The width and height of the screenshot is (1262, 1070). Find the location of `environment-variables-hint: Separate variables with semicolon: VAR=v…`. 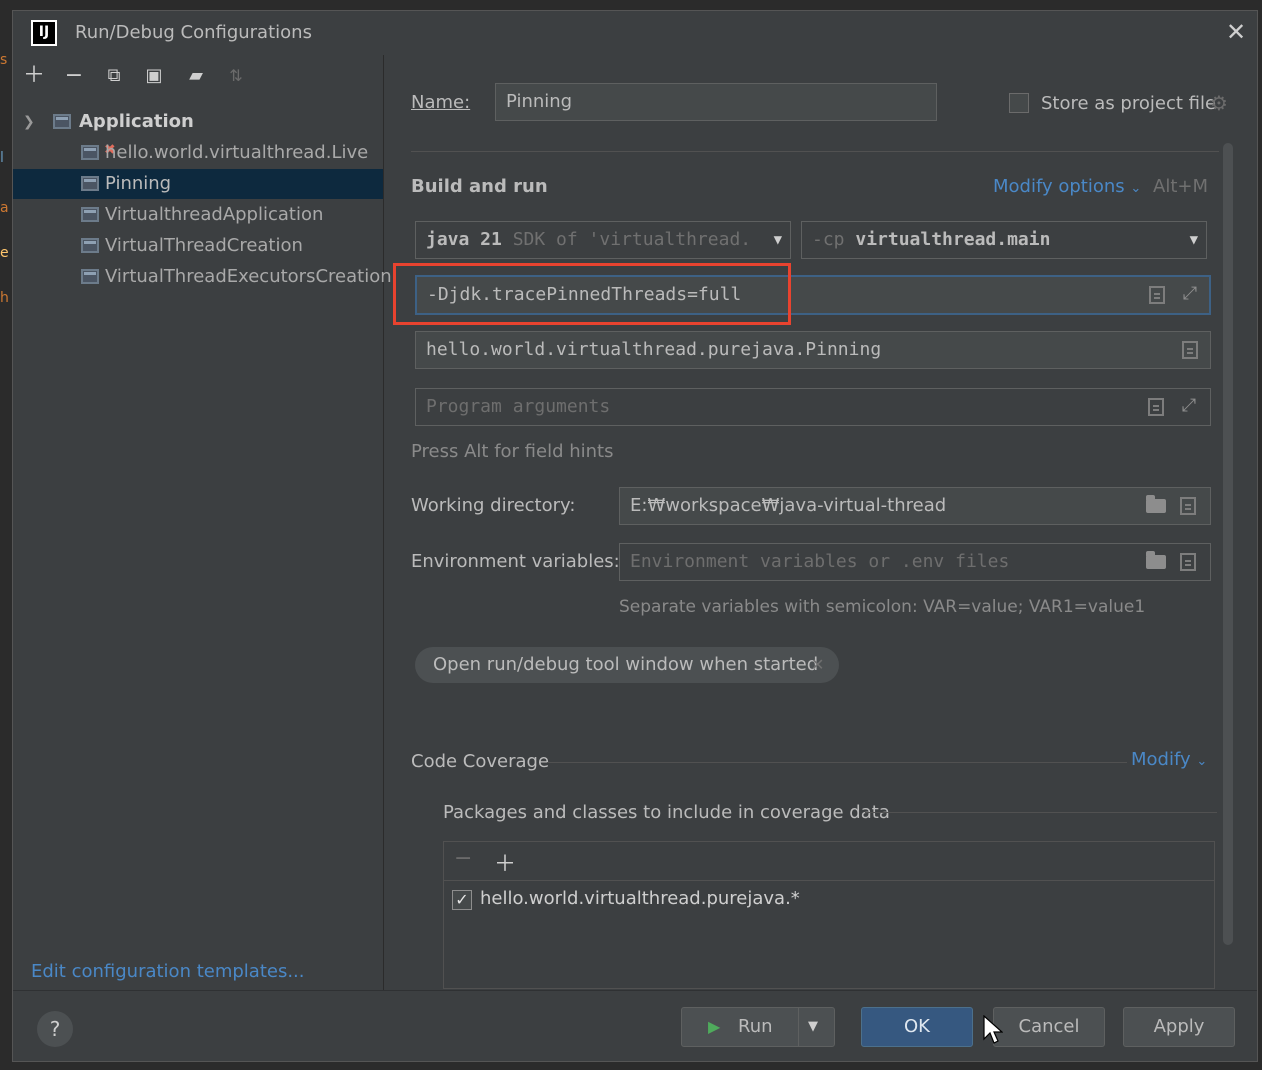

environment-variables-hint: Separate variables with semicolon: VAR=v… is located at coordinates (882, 607).